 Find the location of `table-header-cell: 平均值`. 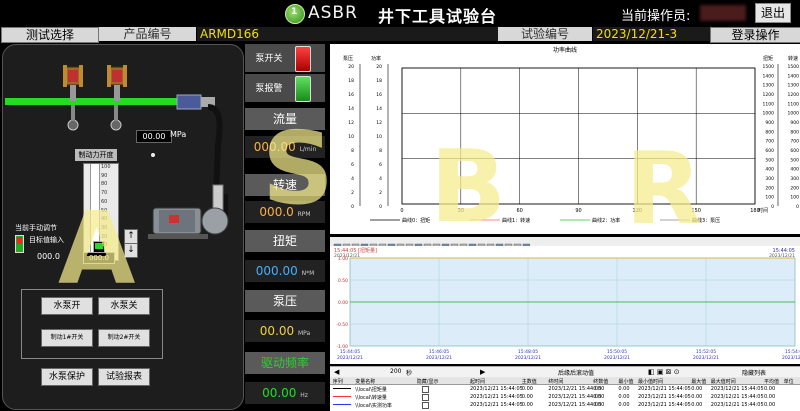

table-header-cell: 平均值 is located at coordinates (771, 381).